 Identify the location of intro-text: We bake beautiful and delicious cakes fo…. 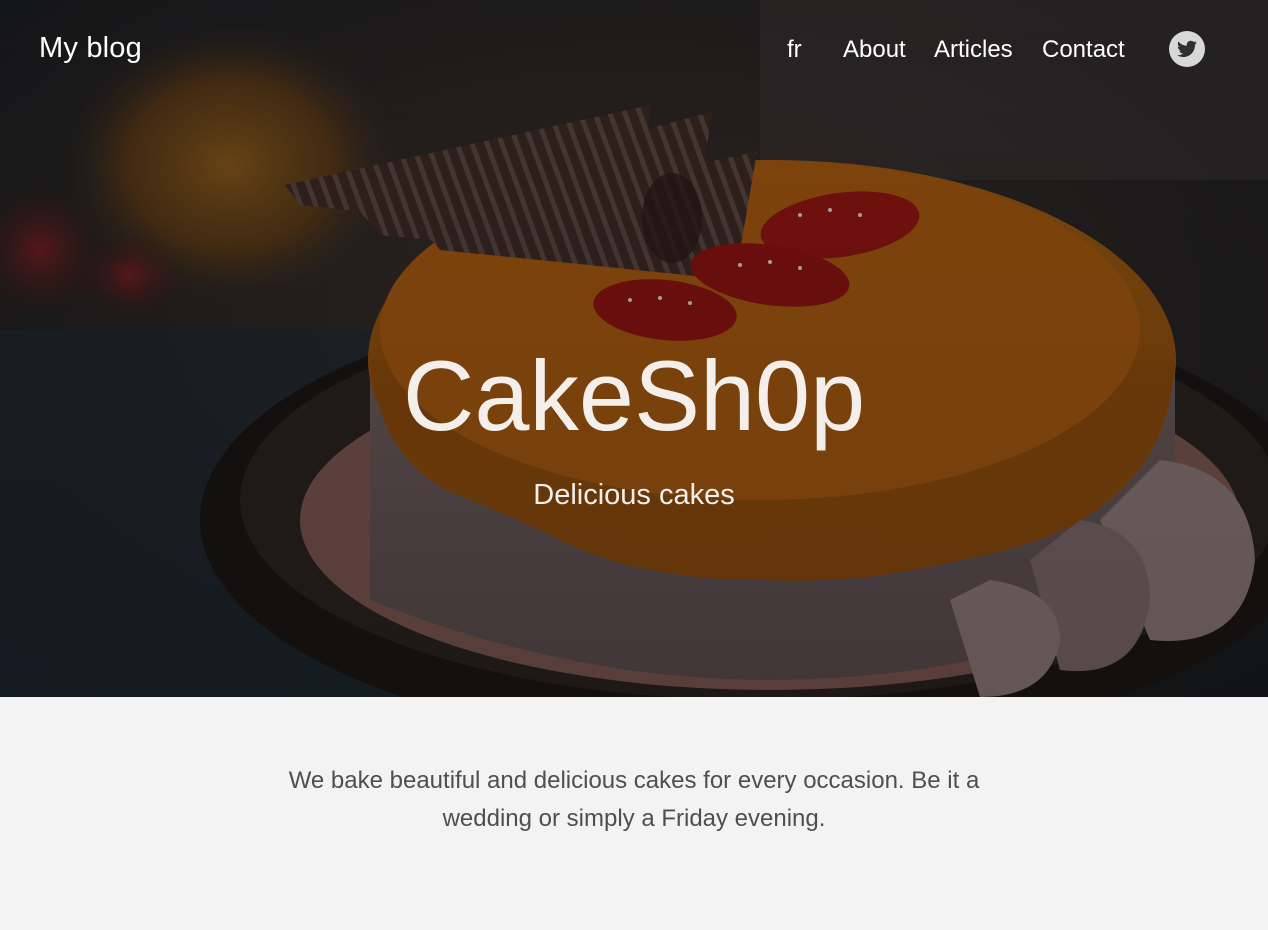
(634, 799).